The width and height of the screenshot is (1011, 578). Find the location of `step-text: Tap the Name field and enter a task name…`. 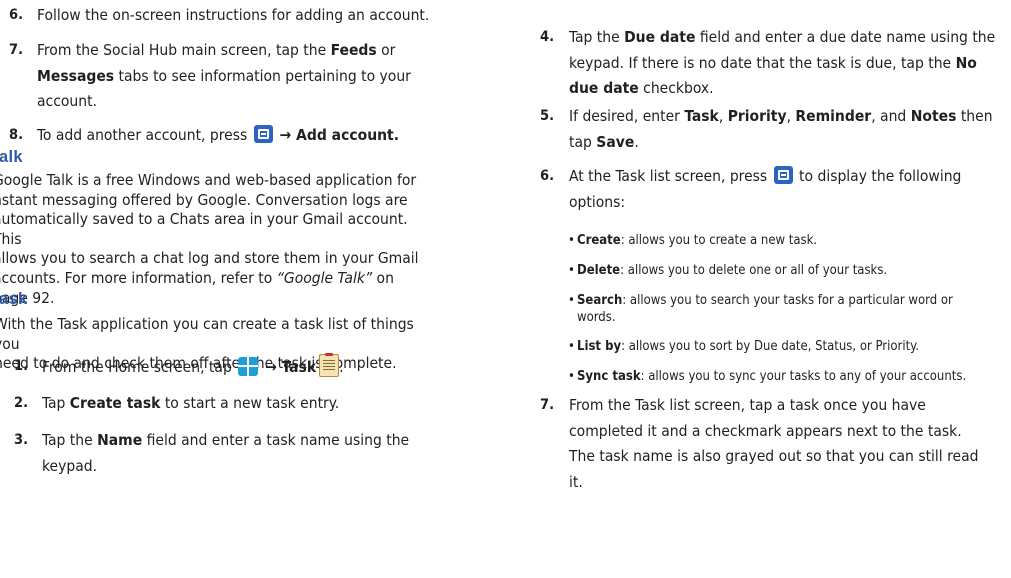

step-text: Tap the Name field and enter a task name… is located at coordinates (226, 453).